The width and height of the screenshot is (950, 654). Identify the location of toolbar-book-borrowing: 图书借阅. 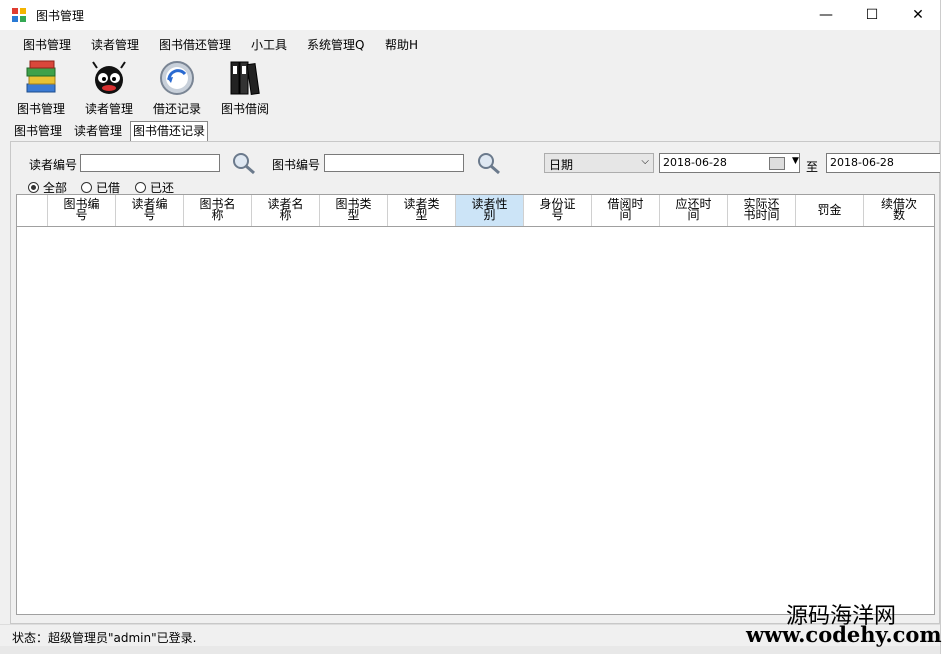
(245, 87).